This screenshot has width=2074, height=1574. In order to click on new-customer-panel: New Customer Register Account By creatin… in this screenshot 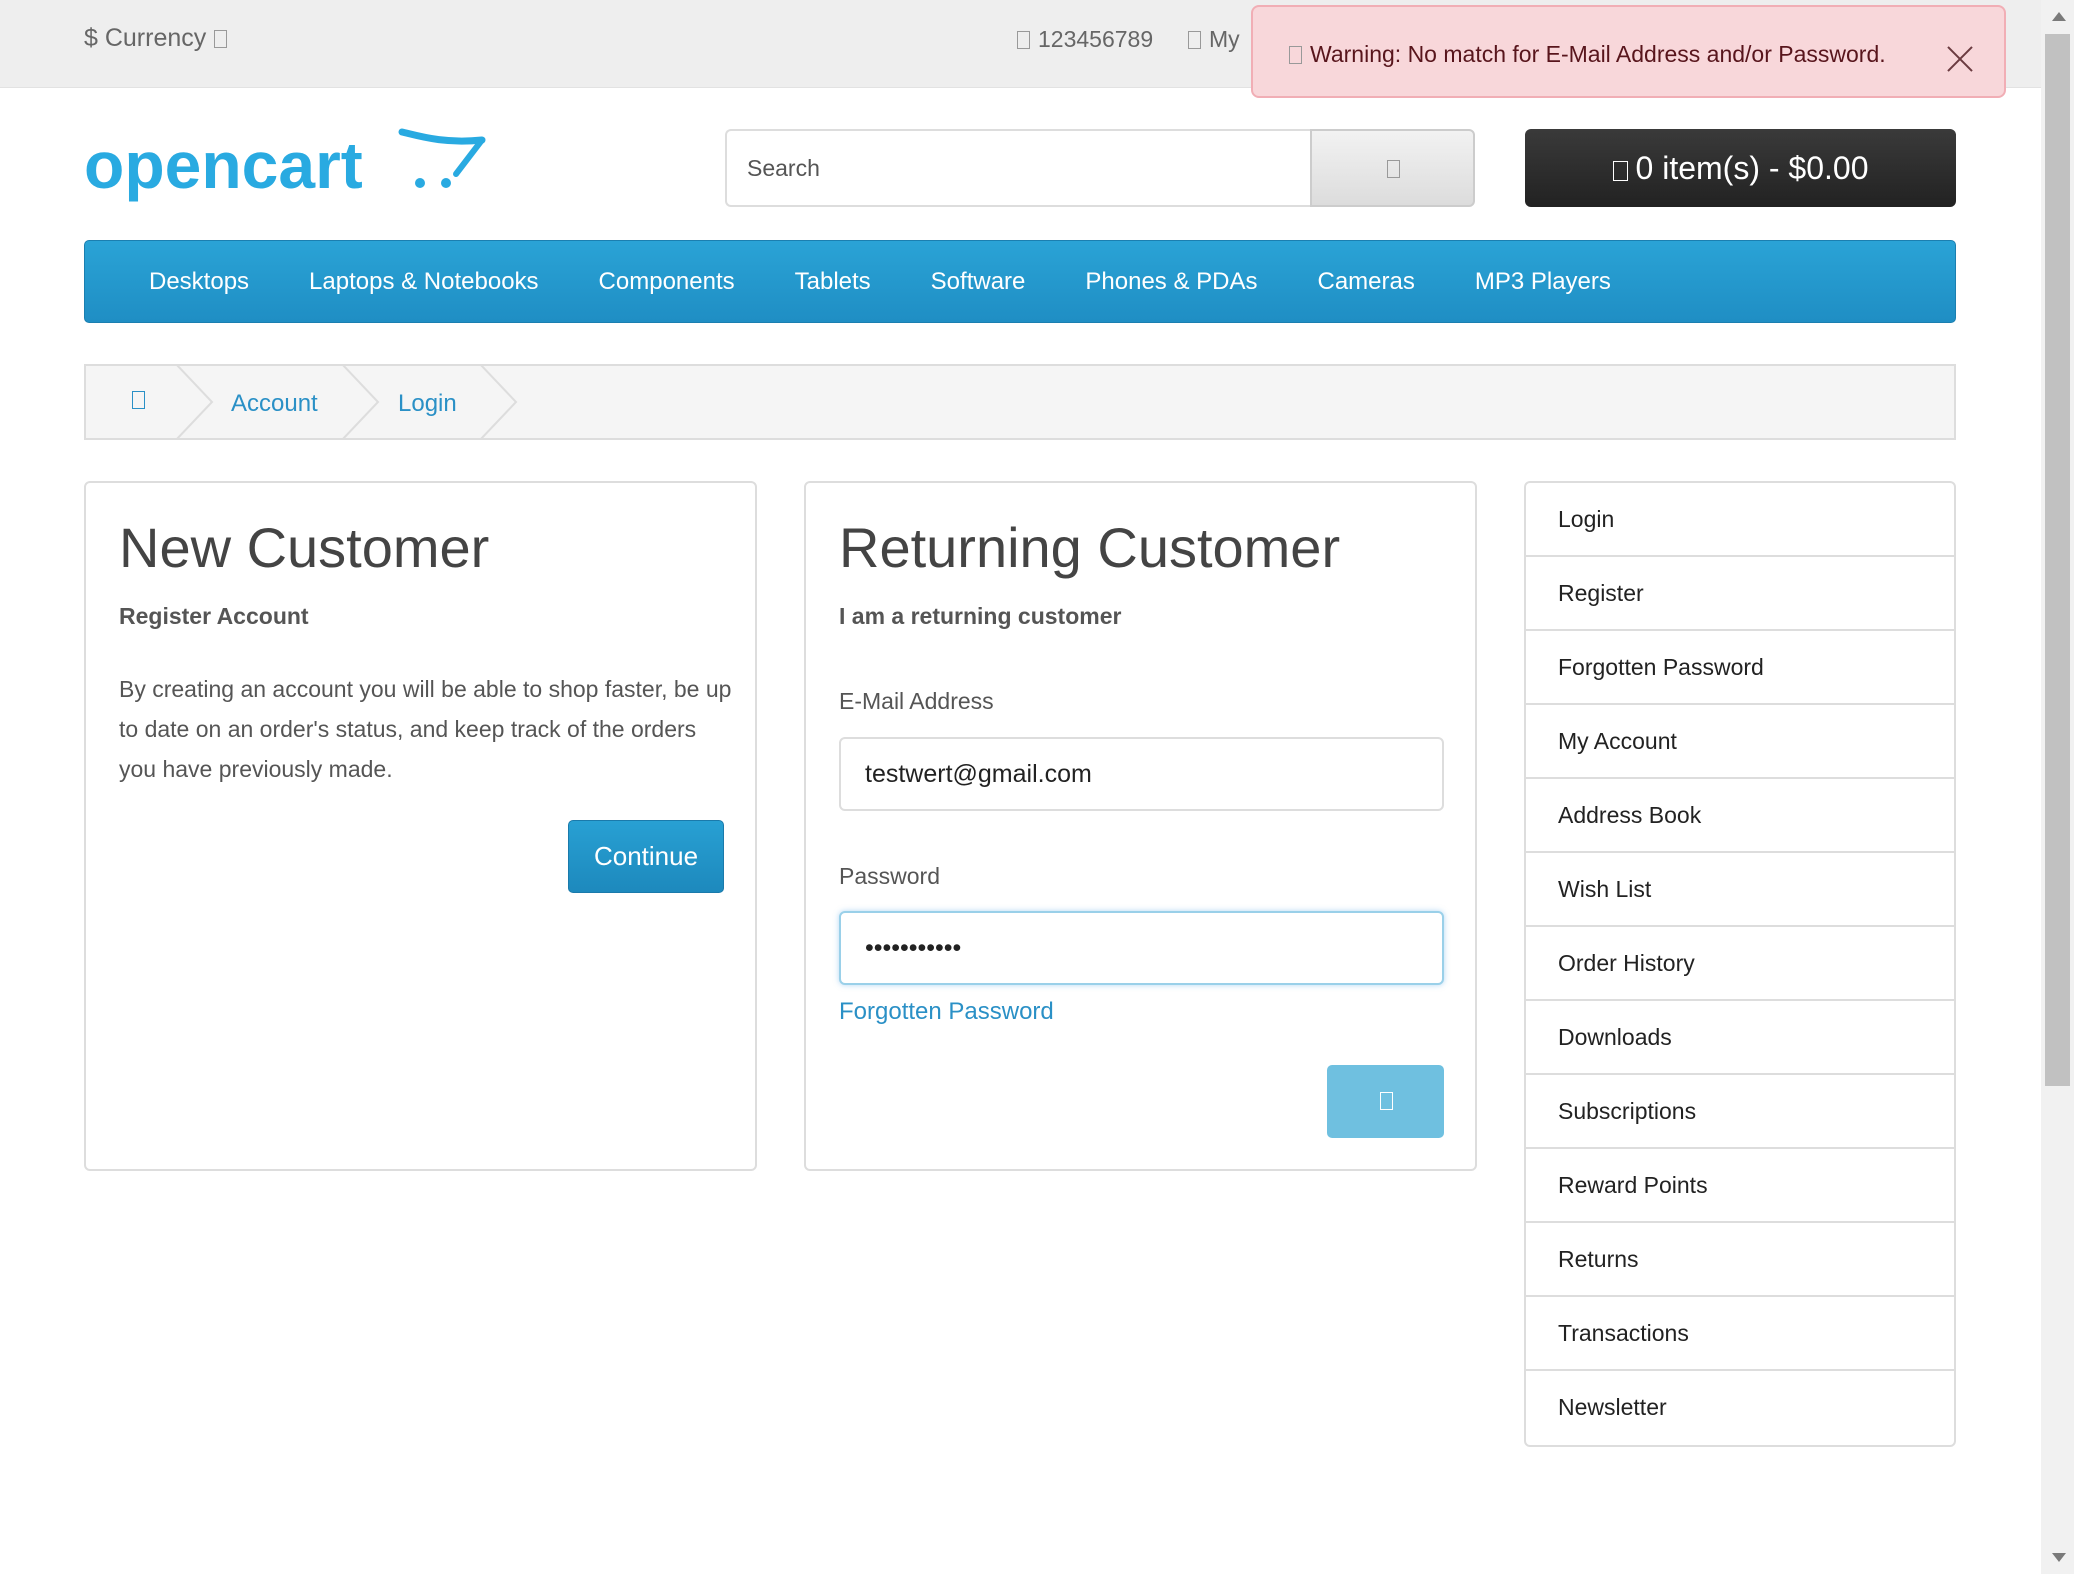, I will do `click(420, 826)`.